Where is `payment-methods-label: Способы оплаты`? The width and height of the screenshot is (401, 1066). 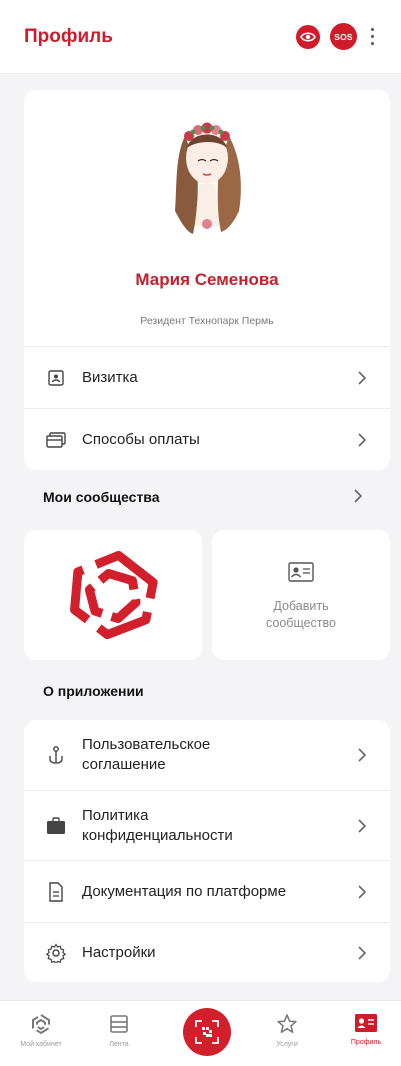 payment-methods-label: Способы оплаты is located at coordinates (141, 439).